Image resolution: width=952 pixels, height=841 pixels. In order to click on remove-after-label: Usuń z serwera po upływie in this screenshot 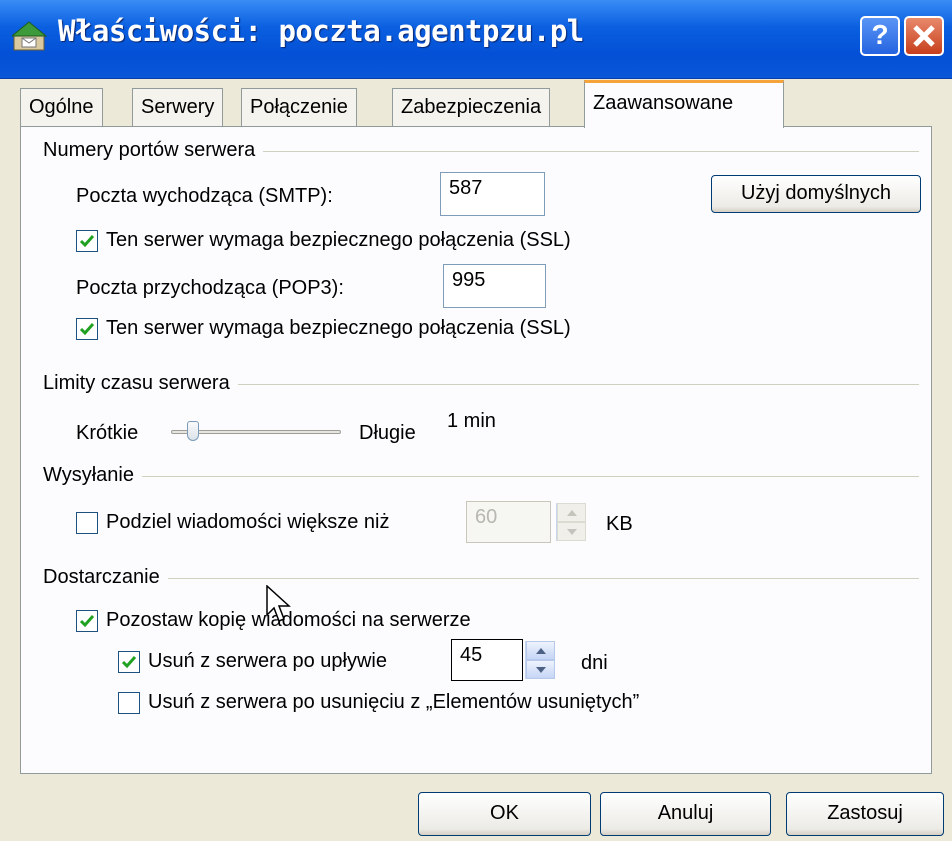, I will do `click(267, 661)`.